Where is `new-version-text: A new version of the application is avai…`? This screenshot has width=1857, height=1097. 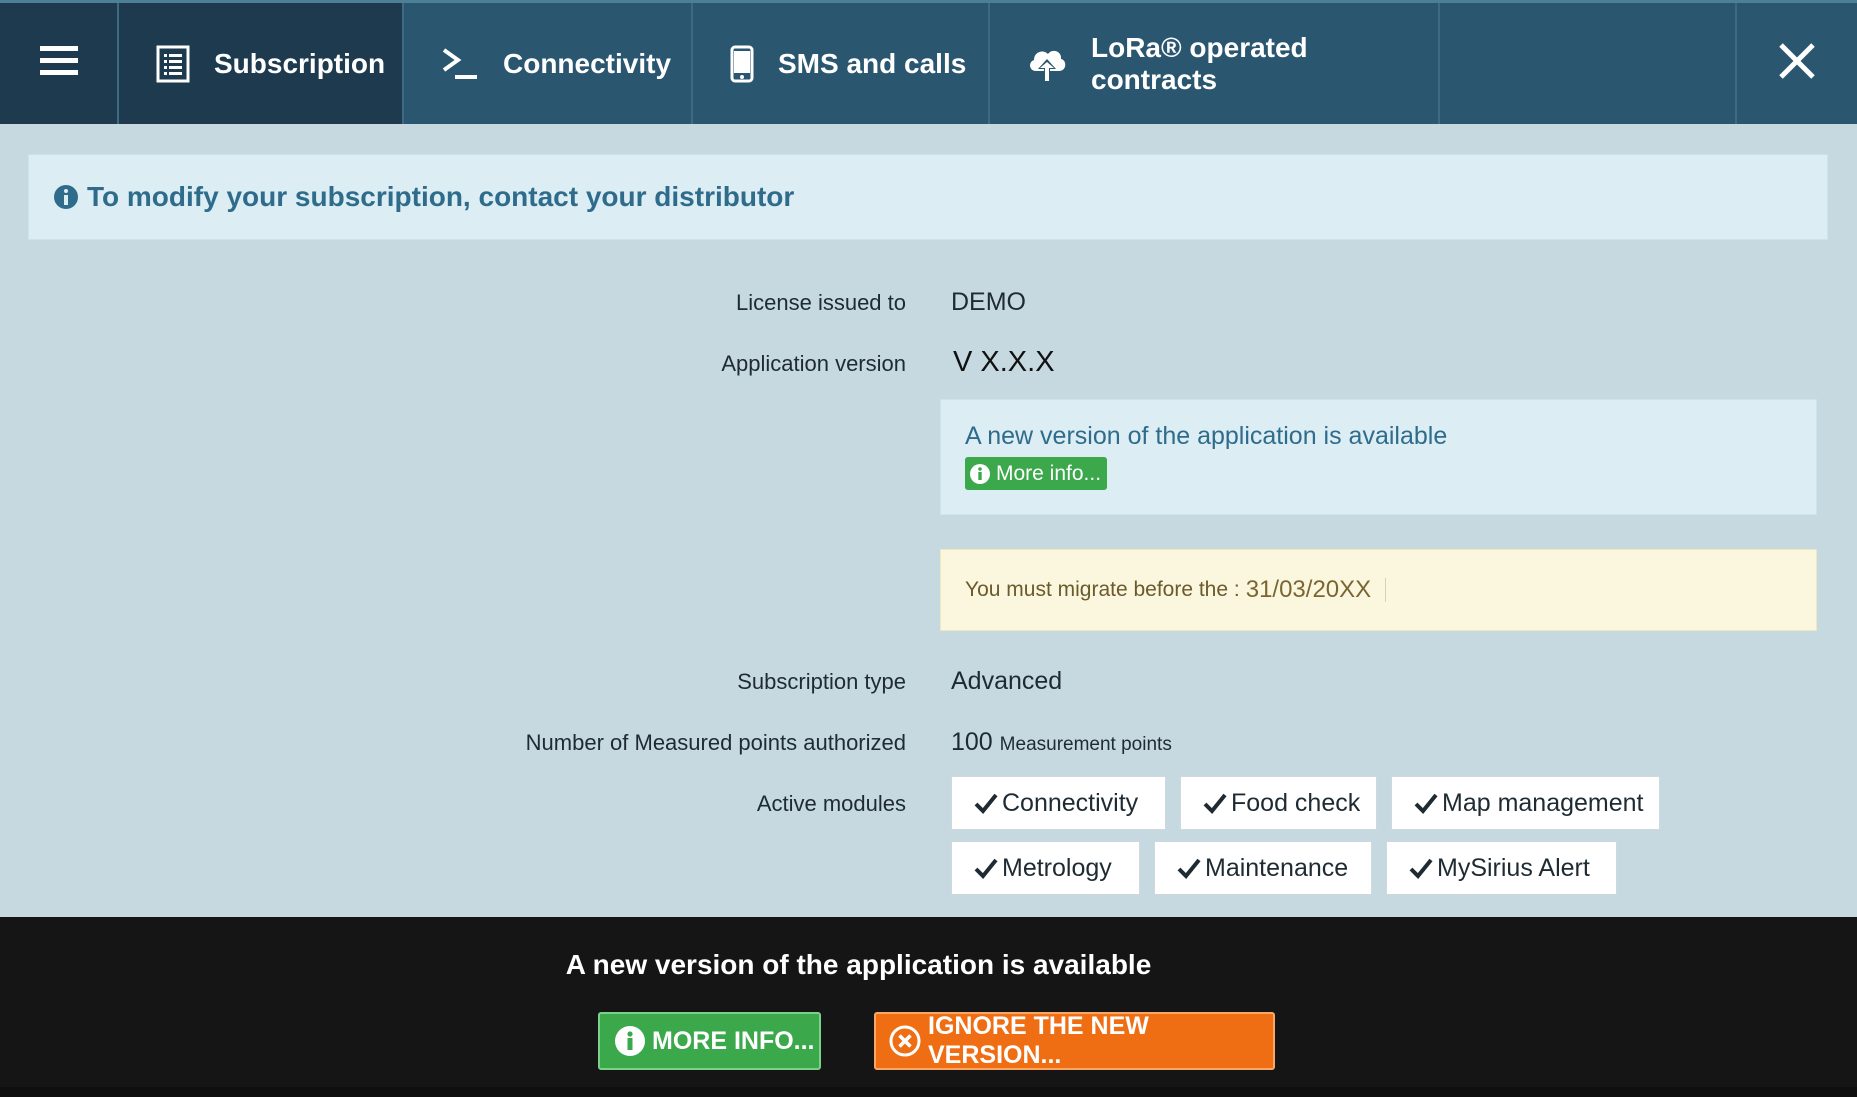 new-version-text: A new version of the application is avai… is located at coordinates (1206, 436).